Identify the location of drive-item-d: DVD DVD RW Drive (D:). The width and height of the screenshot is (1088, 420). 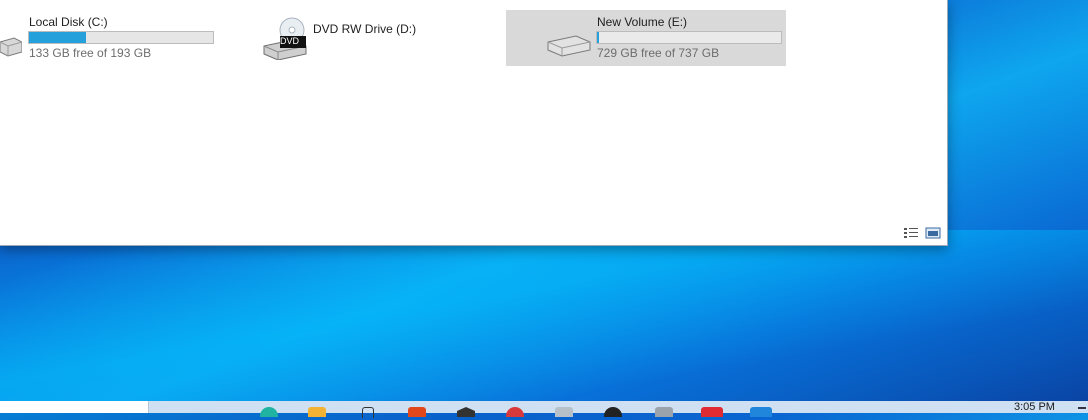
(358, 38).